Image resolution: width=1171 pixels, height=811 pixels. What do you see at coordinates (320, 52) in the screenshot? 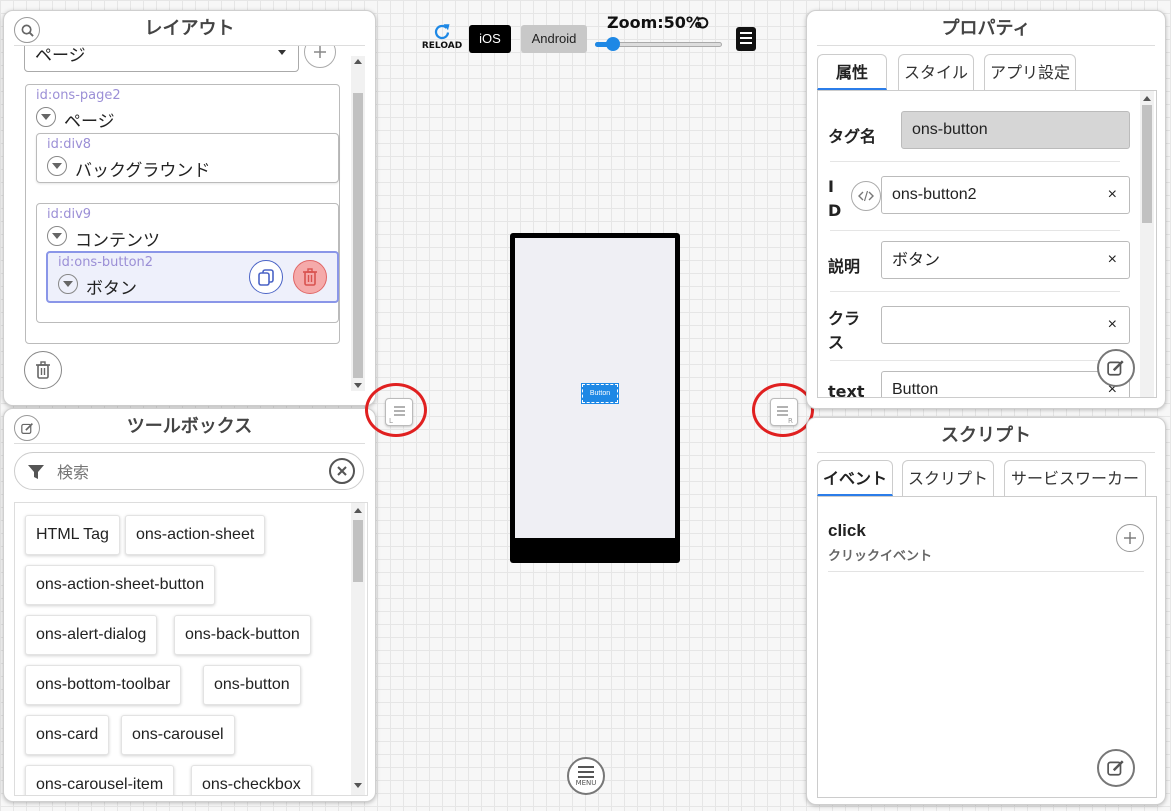
I see `plus-icon` at bounding box center [320, 52].